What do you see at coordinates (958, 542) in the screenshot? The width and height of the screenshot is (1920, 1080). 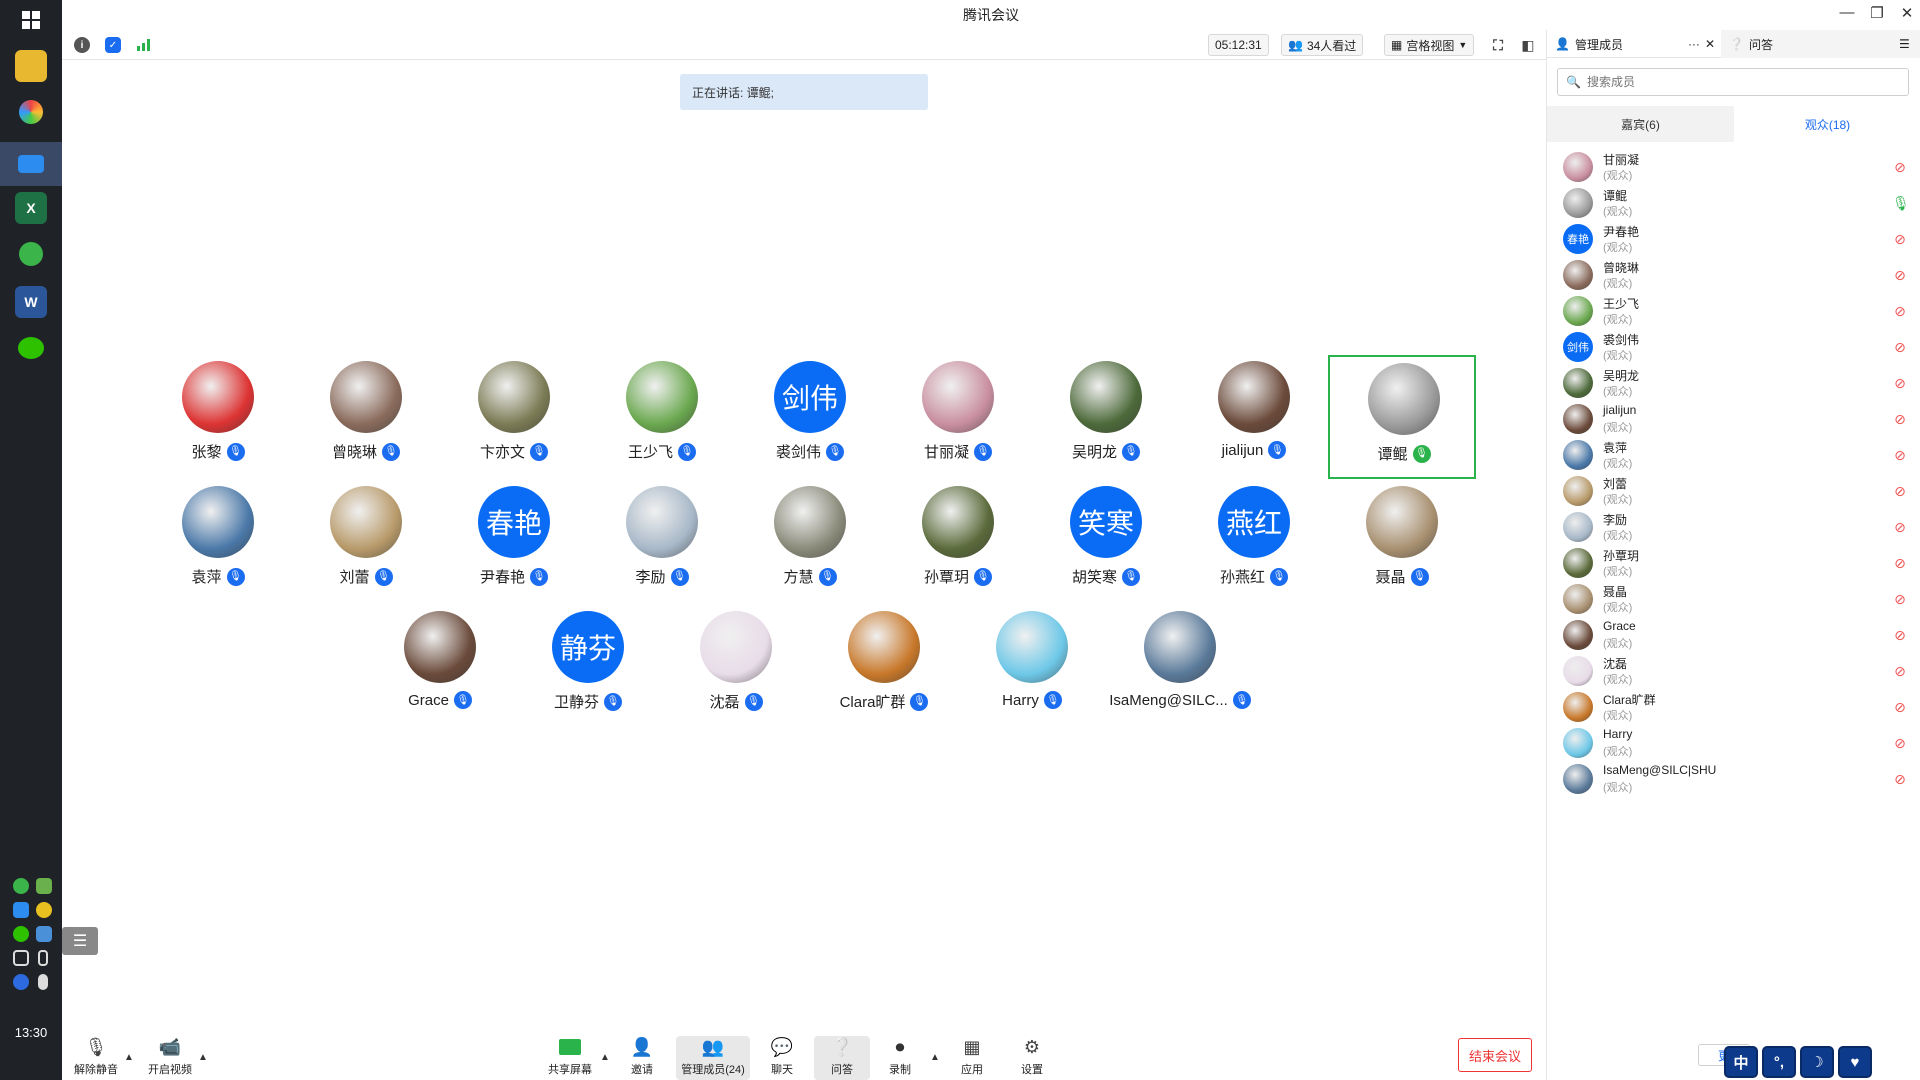 I see `participant-tile: 孙覃玥 🎙` at bounding box center [958, 542].